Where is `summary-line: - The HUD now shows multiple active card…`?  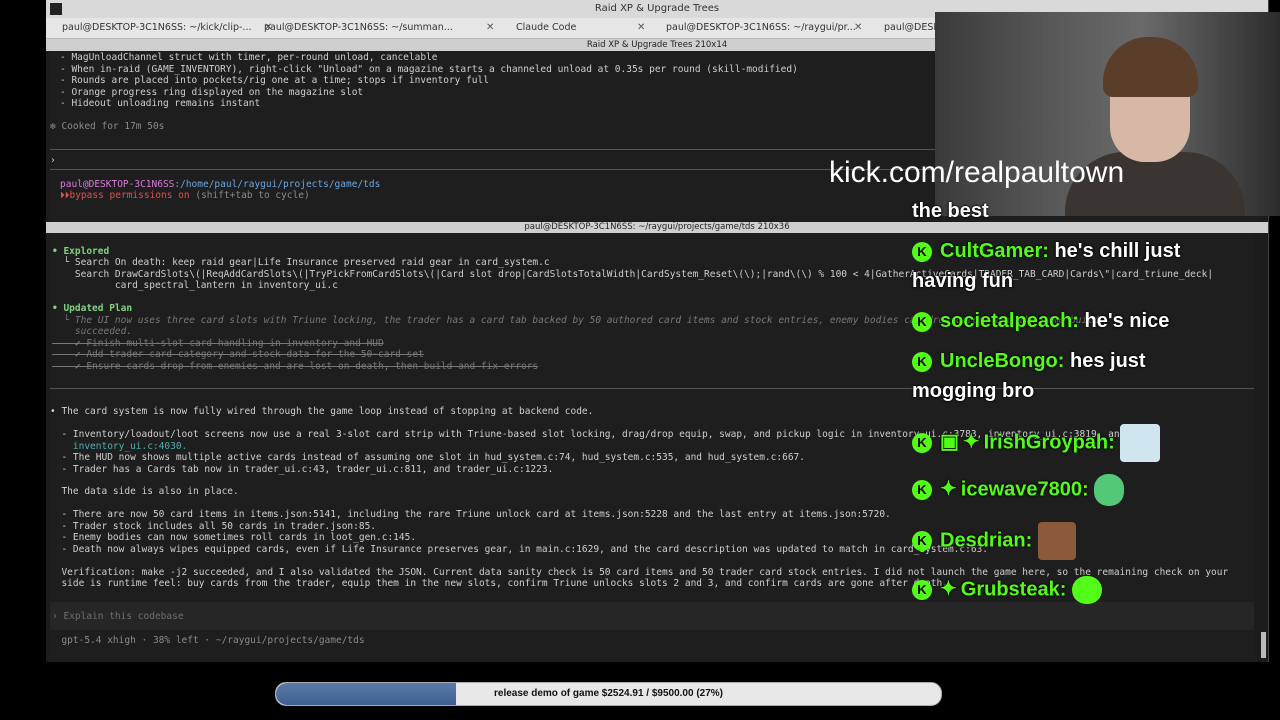 summary-line: - The HUD now shows multiple active card… is located at coordinates (427, 457).